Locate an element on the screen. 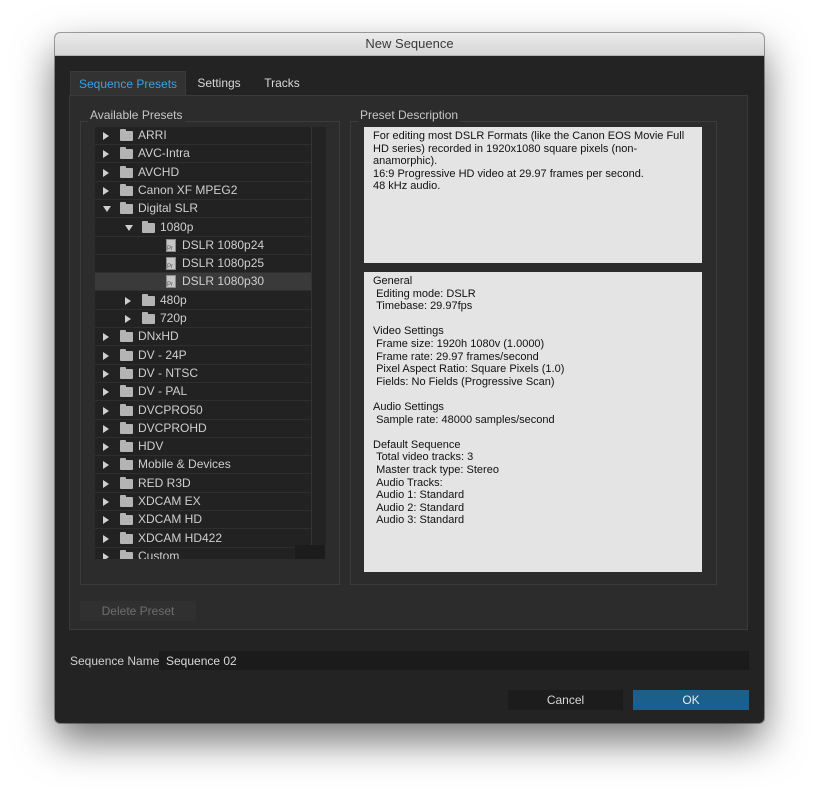  preset-item-label: DSLR 1080p24 is located at coordinates (223, 244).